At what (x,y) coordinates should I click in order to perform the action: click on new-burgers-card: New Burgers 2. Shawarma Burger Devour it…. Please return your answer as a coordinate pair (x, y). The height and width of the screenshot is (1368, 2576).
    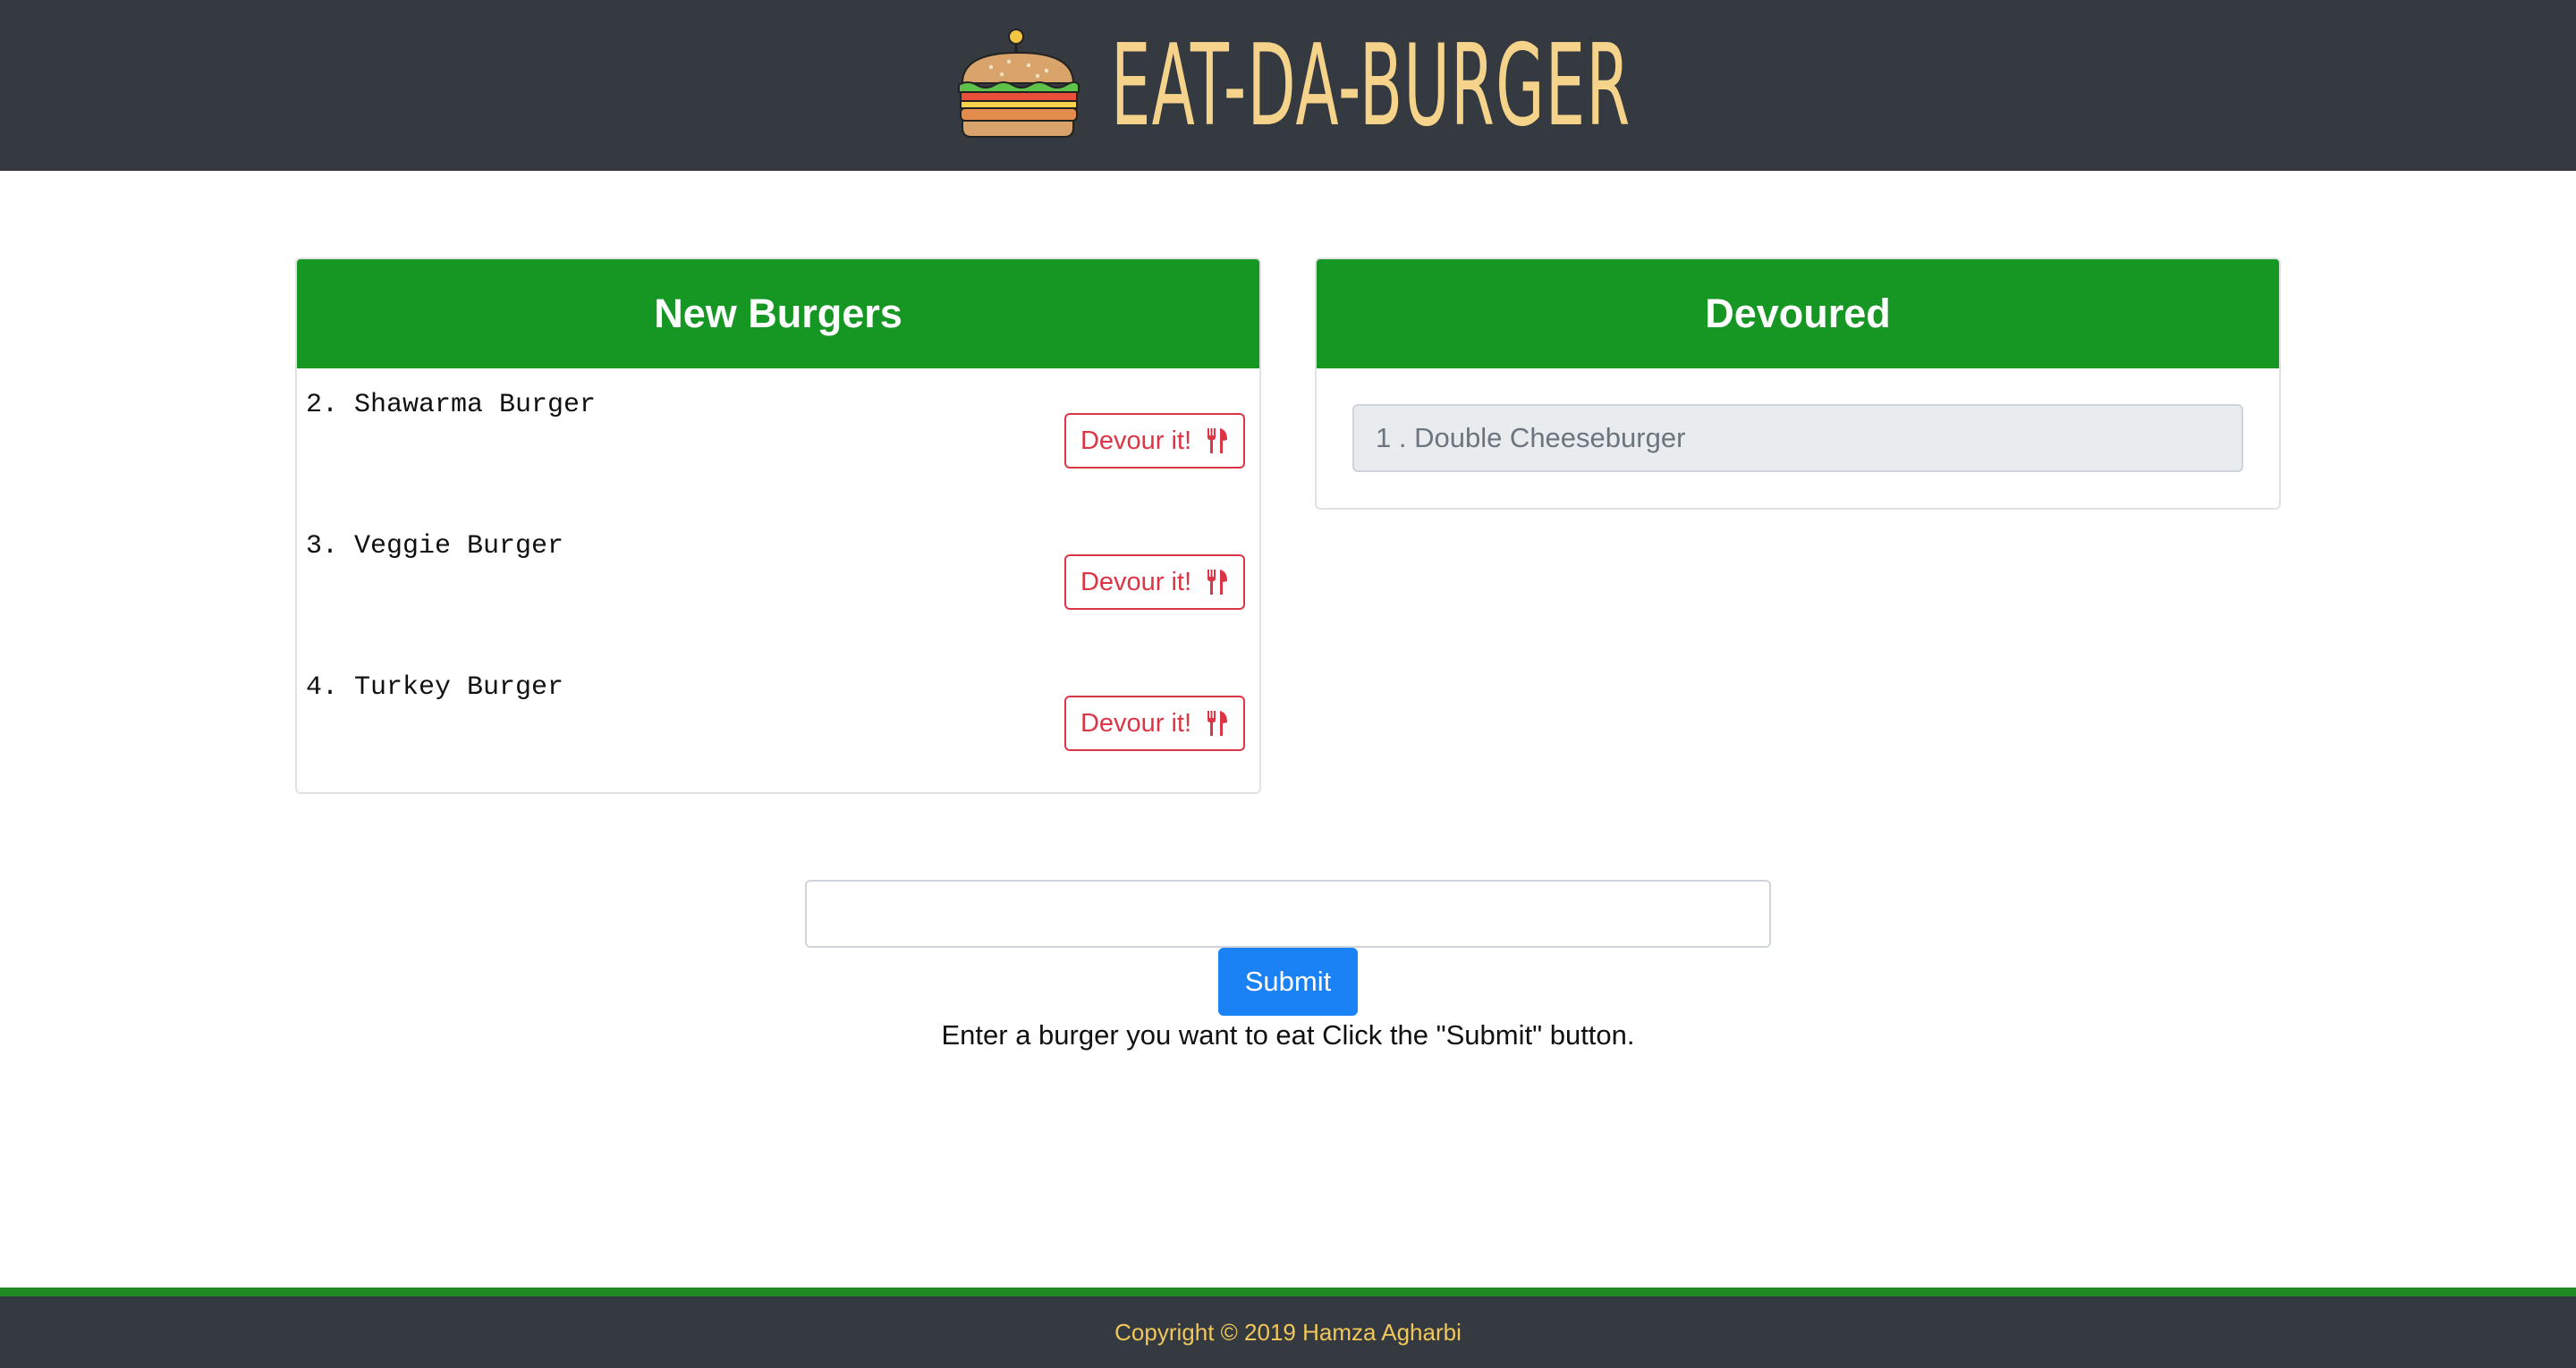
    Looking at the image, I should click on (778, 526).